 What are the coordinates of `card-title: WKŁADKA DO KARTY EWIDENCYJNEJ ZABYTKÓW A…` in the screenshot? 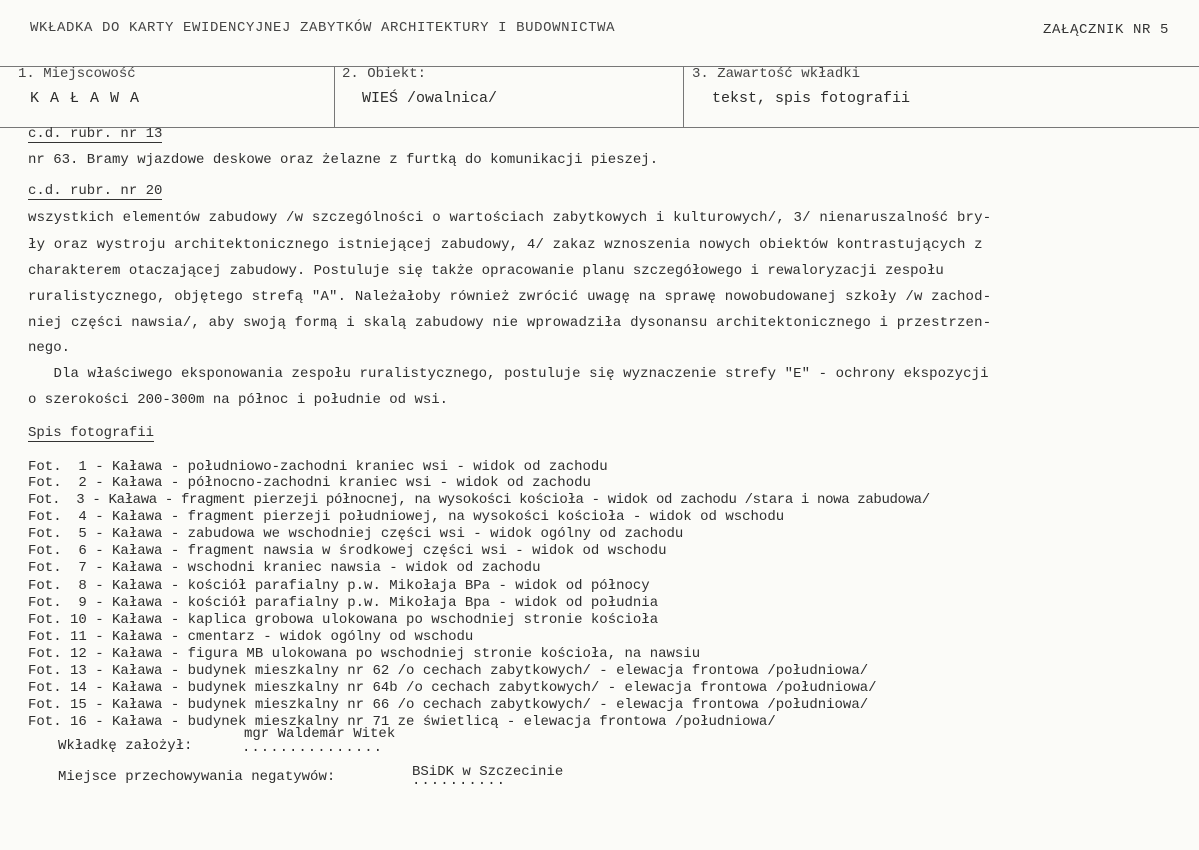 It's located at (323, 28).